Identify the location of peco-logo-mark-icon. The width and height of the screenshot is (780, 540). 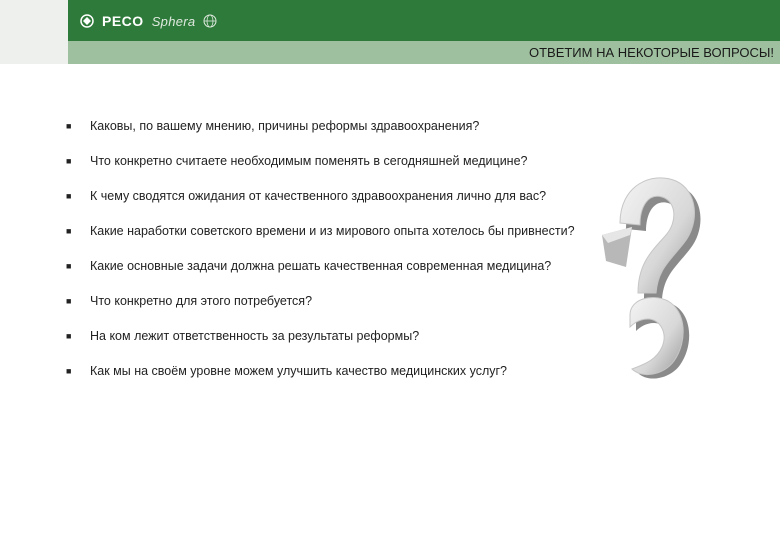
(87, 21).